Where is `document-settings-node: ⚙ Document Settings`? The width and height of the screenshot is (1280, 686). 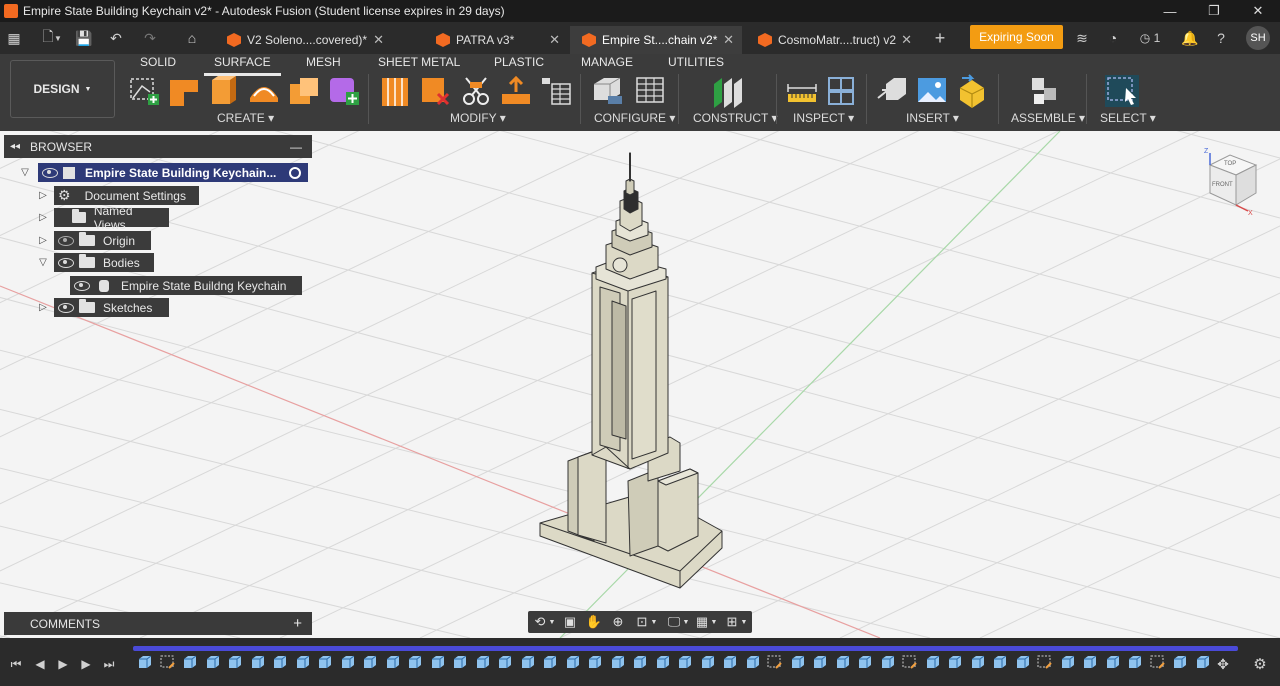
document-settings-node: ⚙ Document Settings is located at coordinates (126, 195).